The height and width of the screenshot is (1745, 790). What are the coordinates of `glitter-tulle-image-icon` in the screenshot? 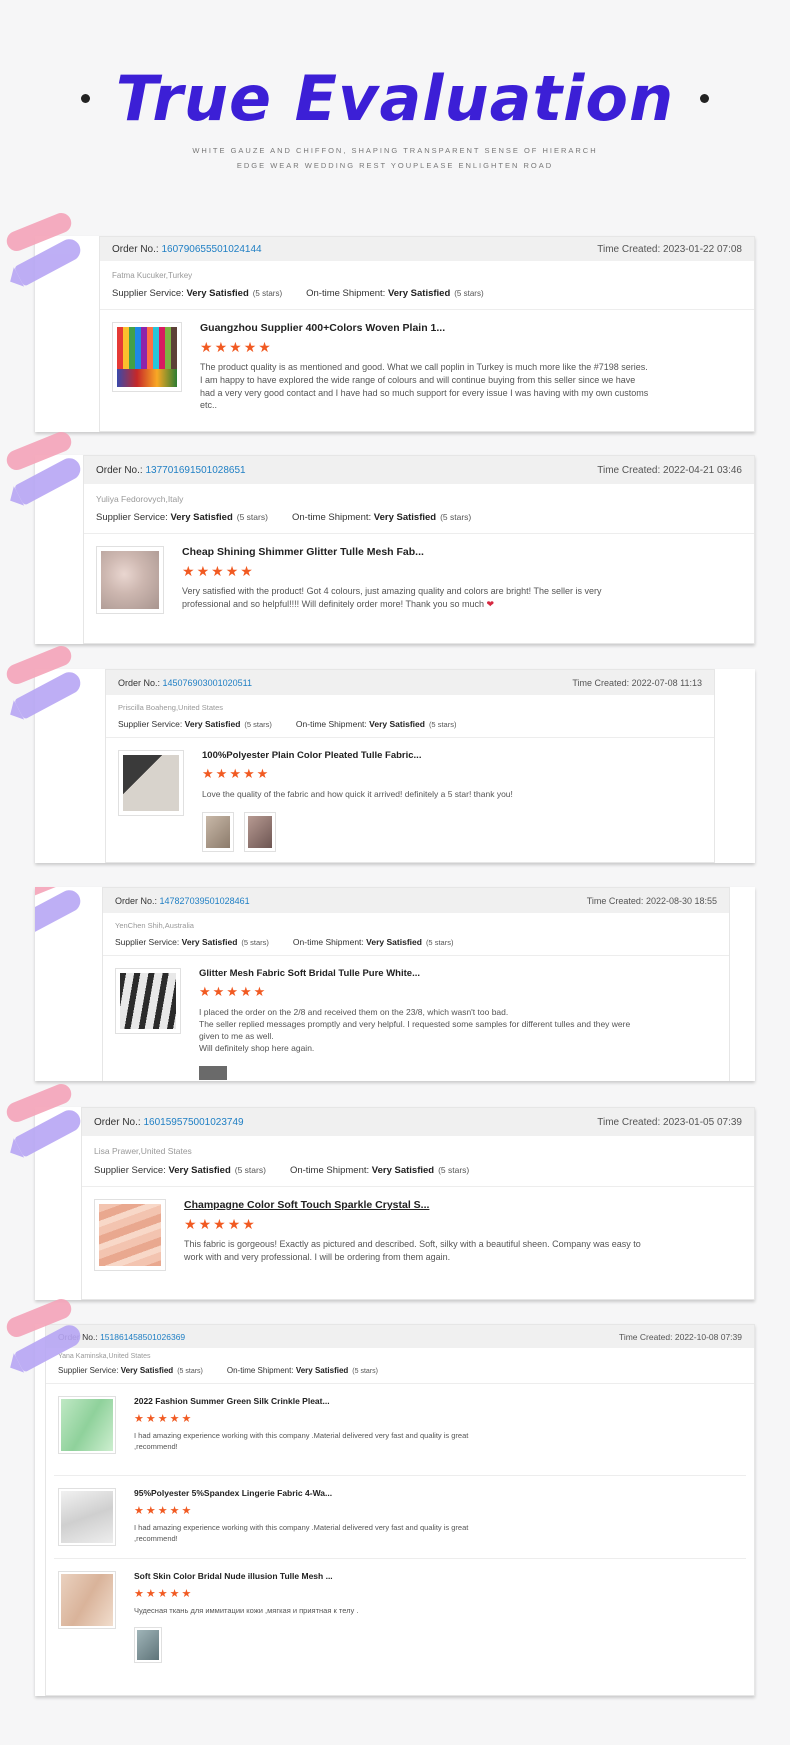 It's located at (130, 580).